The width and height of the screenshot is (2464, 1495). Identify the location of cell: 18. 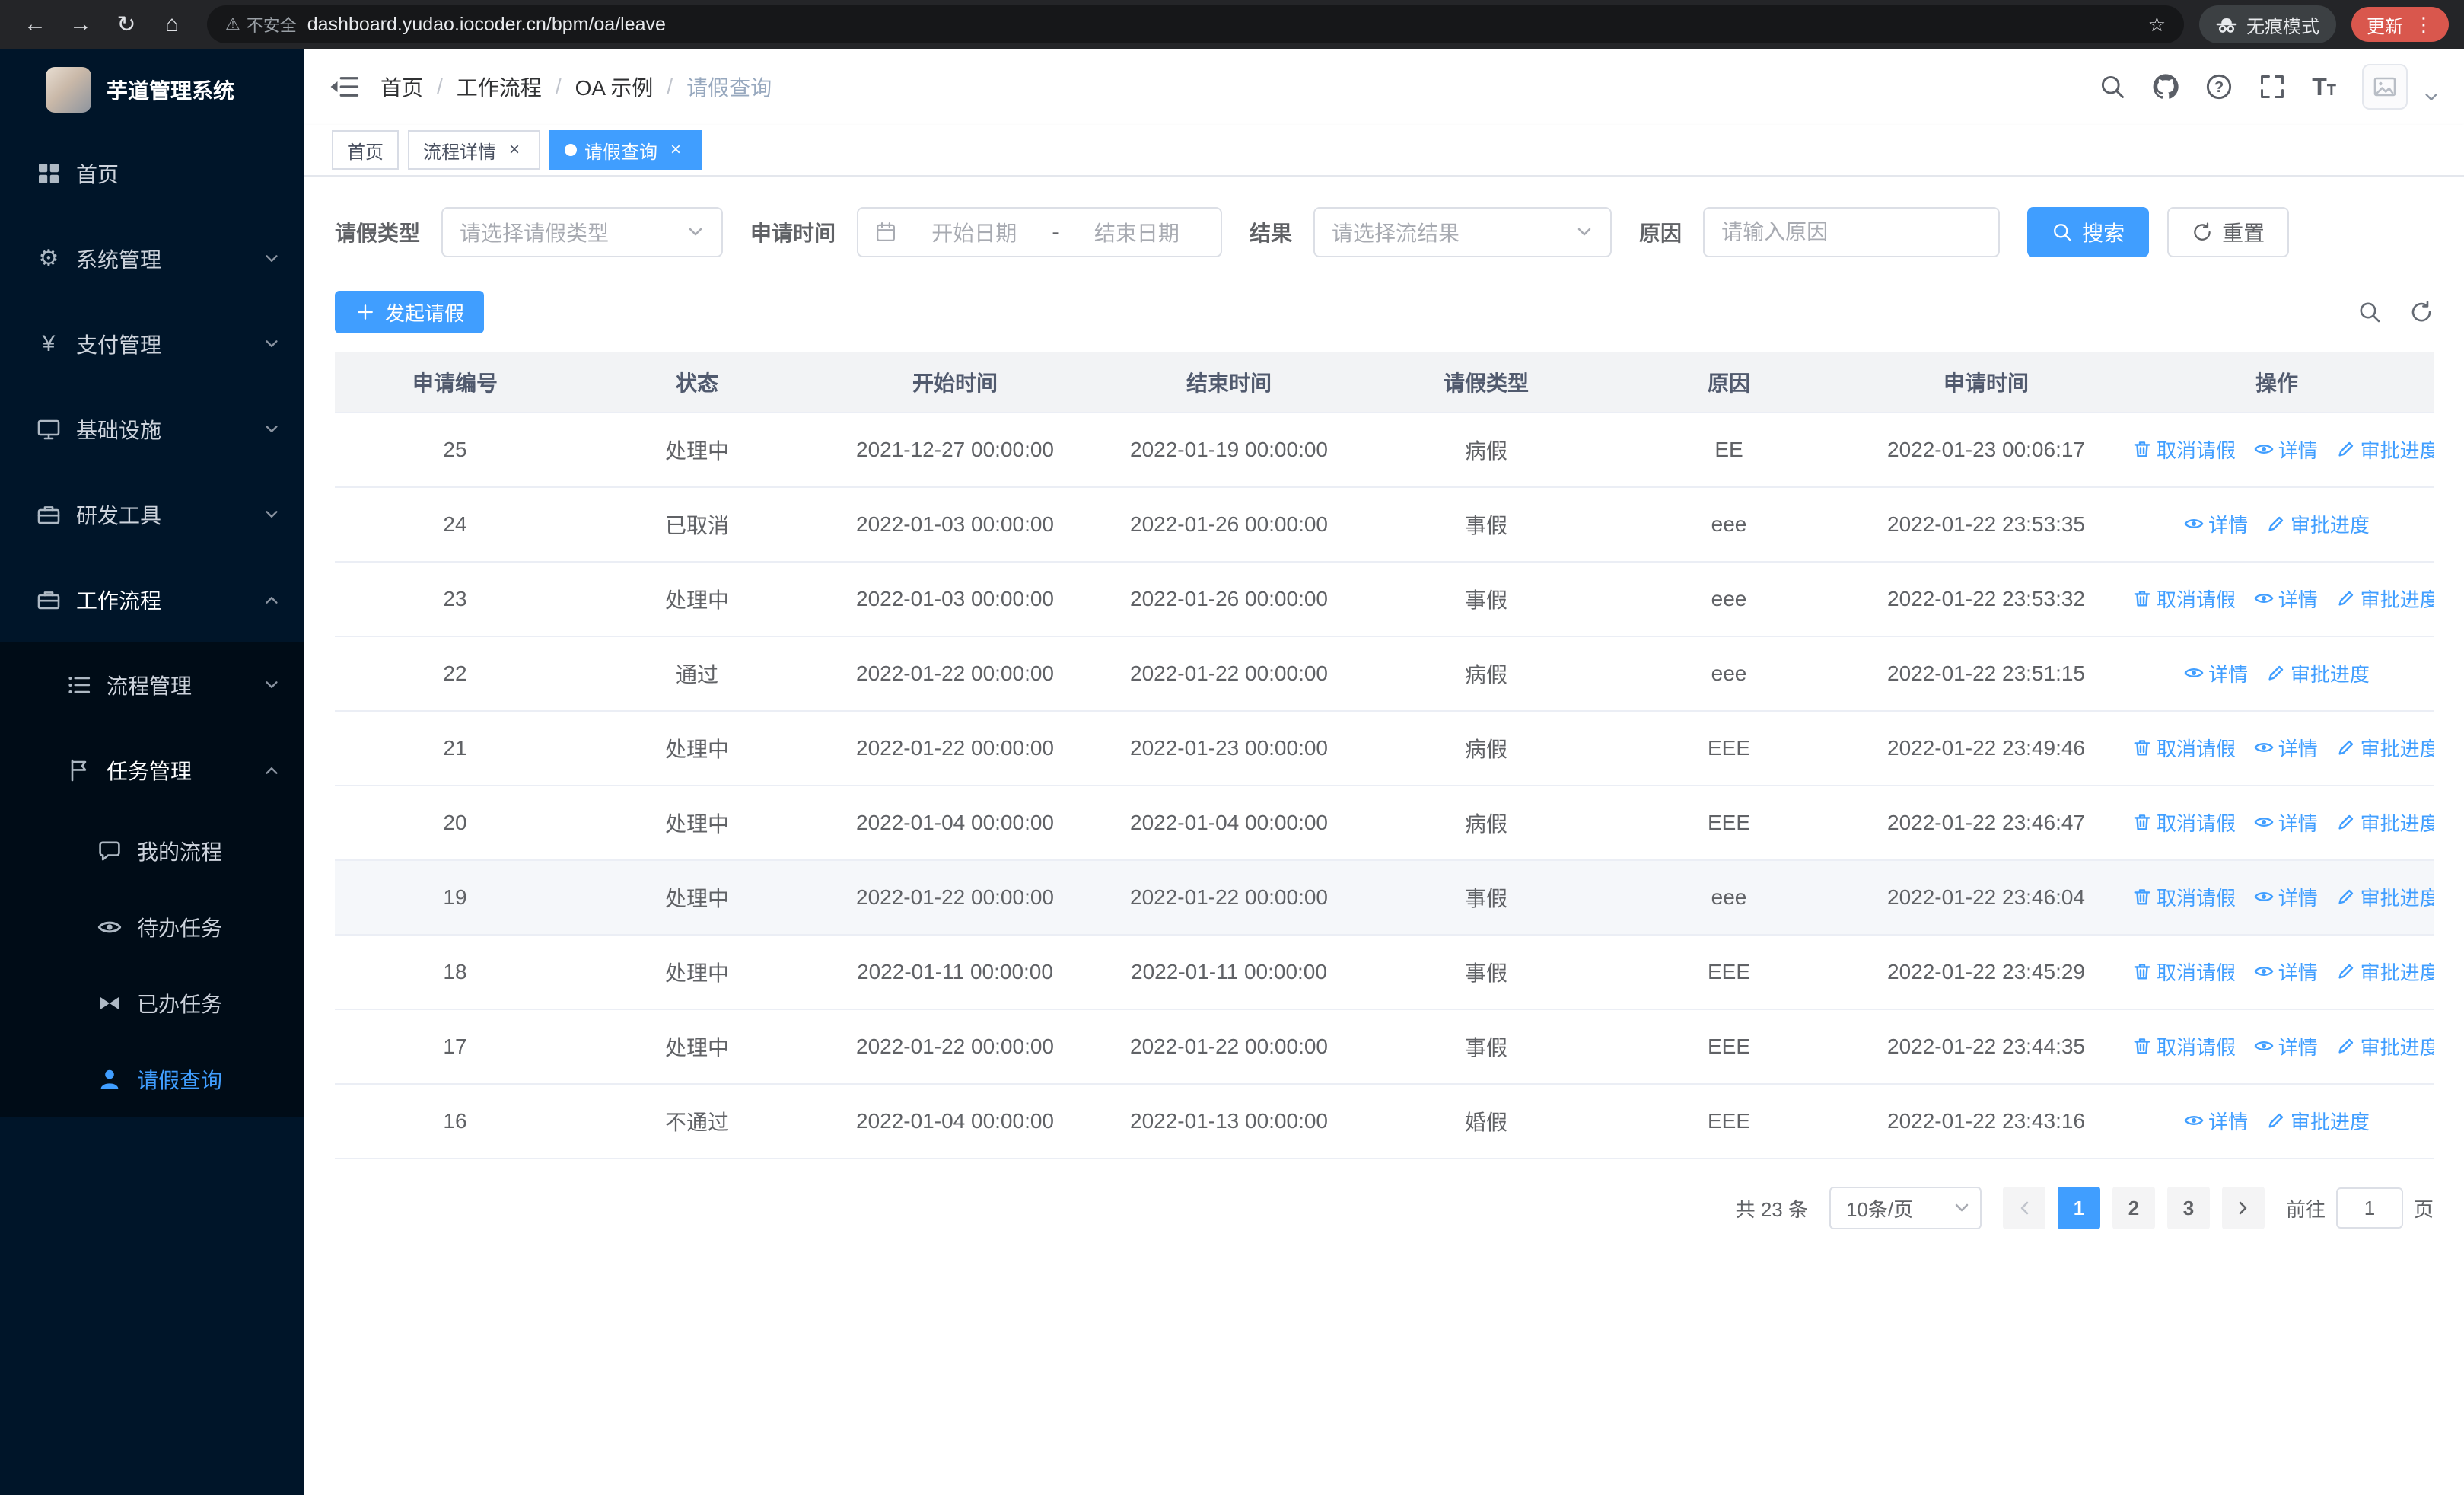
(455, 973).